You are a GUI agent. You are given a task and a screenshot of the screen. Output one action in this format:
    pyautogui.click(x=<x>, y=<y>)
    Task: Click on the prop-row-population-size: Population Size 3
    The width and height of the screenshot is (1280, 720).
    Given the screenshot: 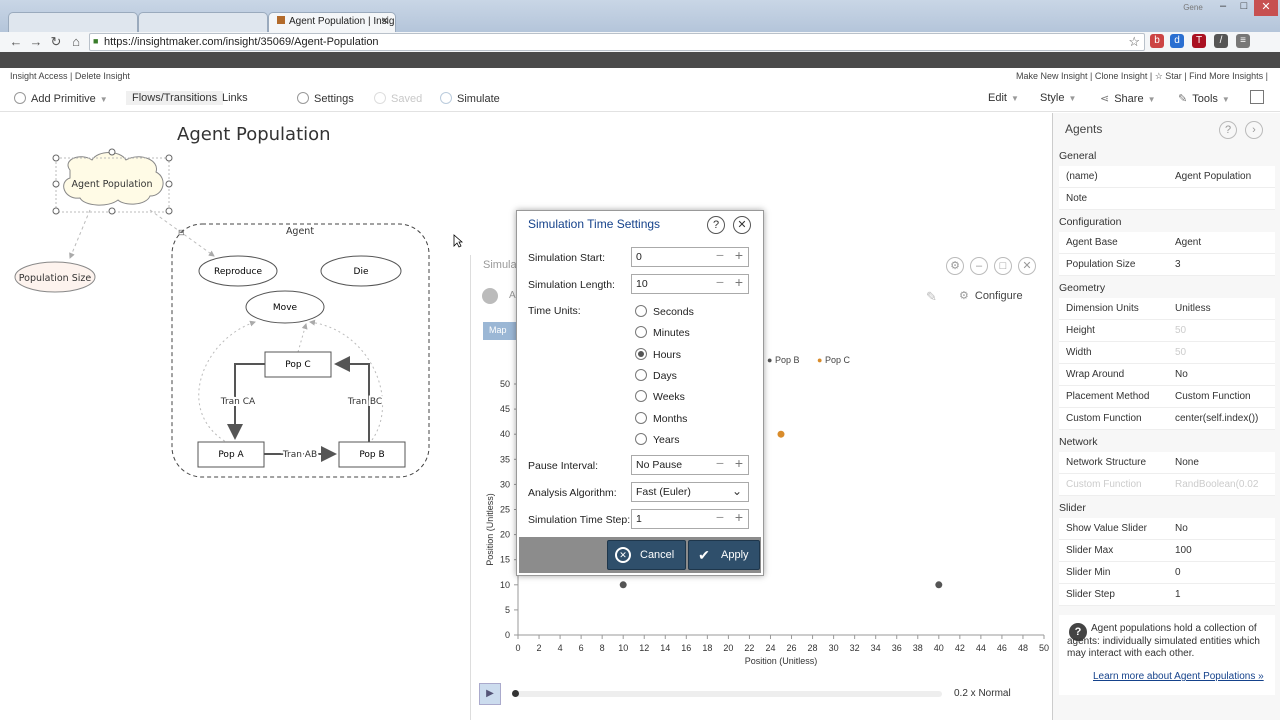 What is the action you would take?
    pyautogui.click(x=1167, y=265)
    